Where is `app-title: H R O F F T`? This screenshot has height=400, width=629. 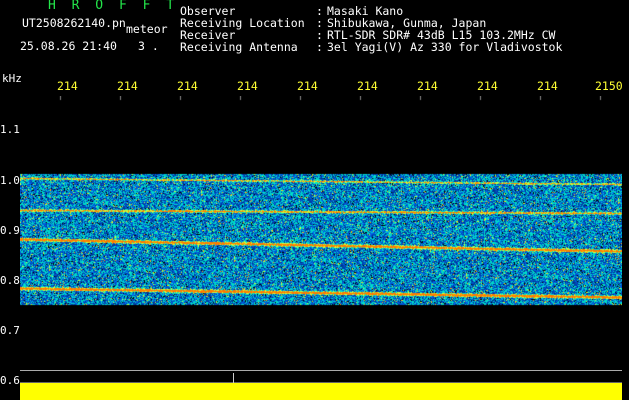 app-title: H R O F F T is located at coordinates (113, 6).